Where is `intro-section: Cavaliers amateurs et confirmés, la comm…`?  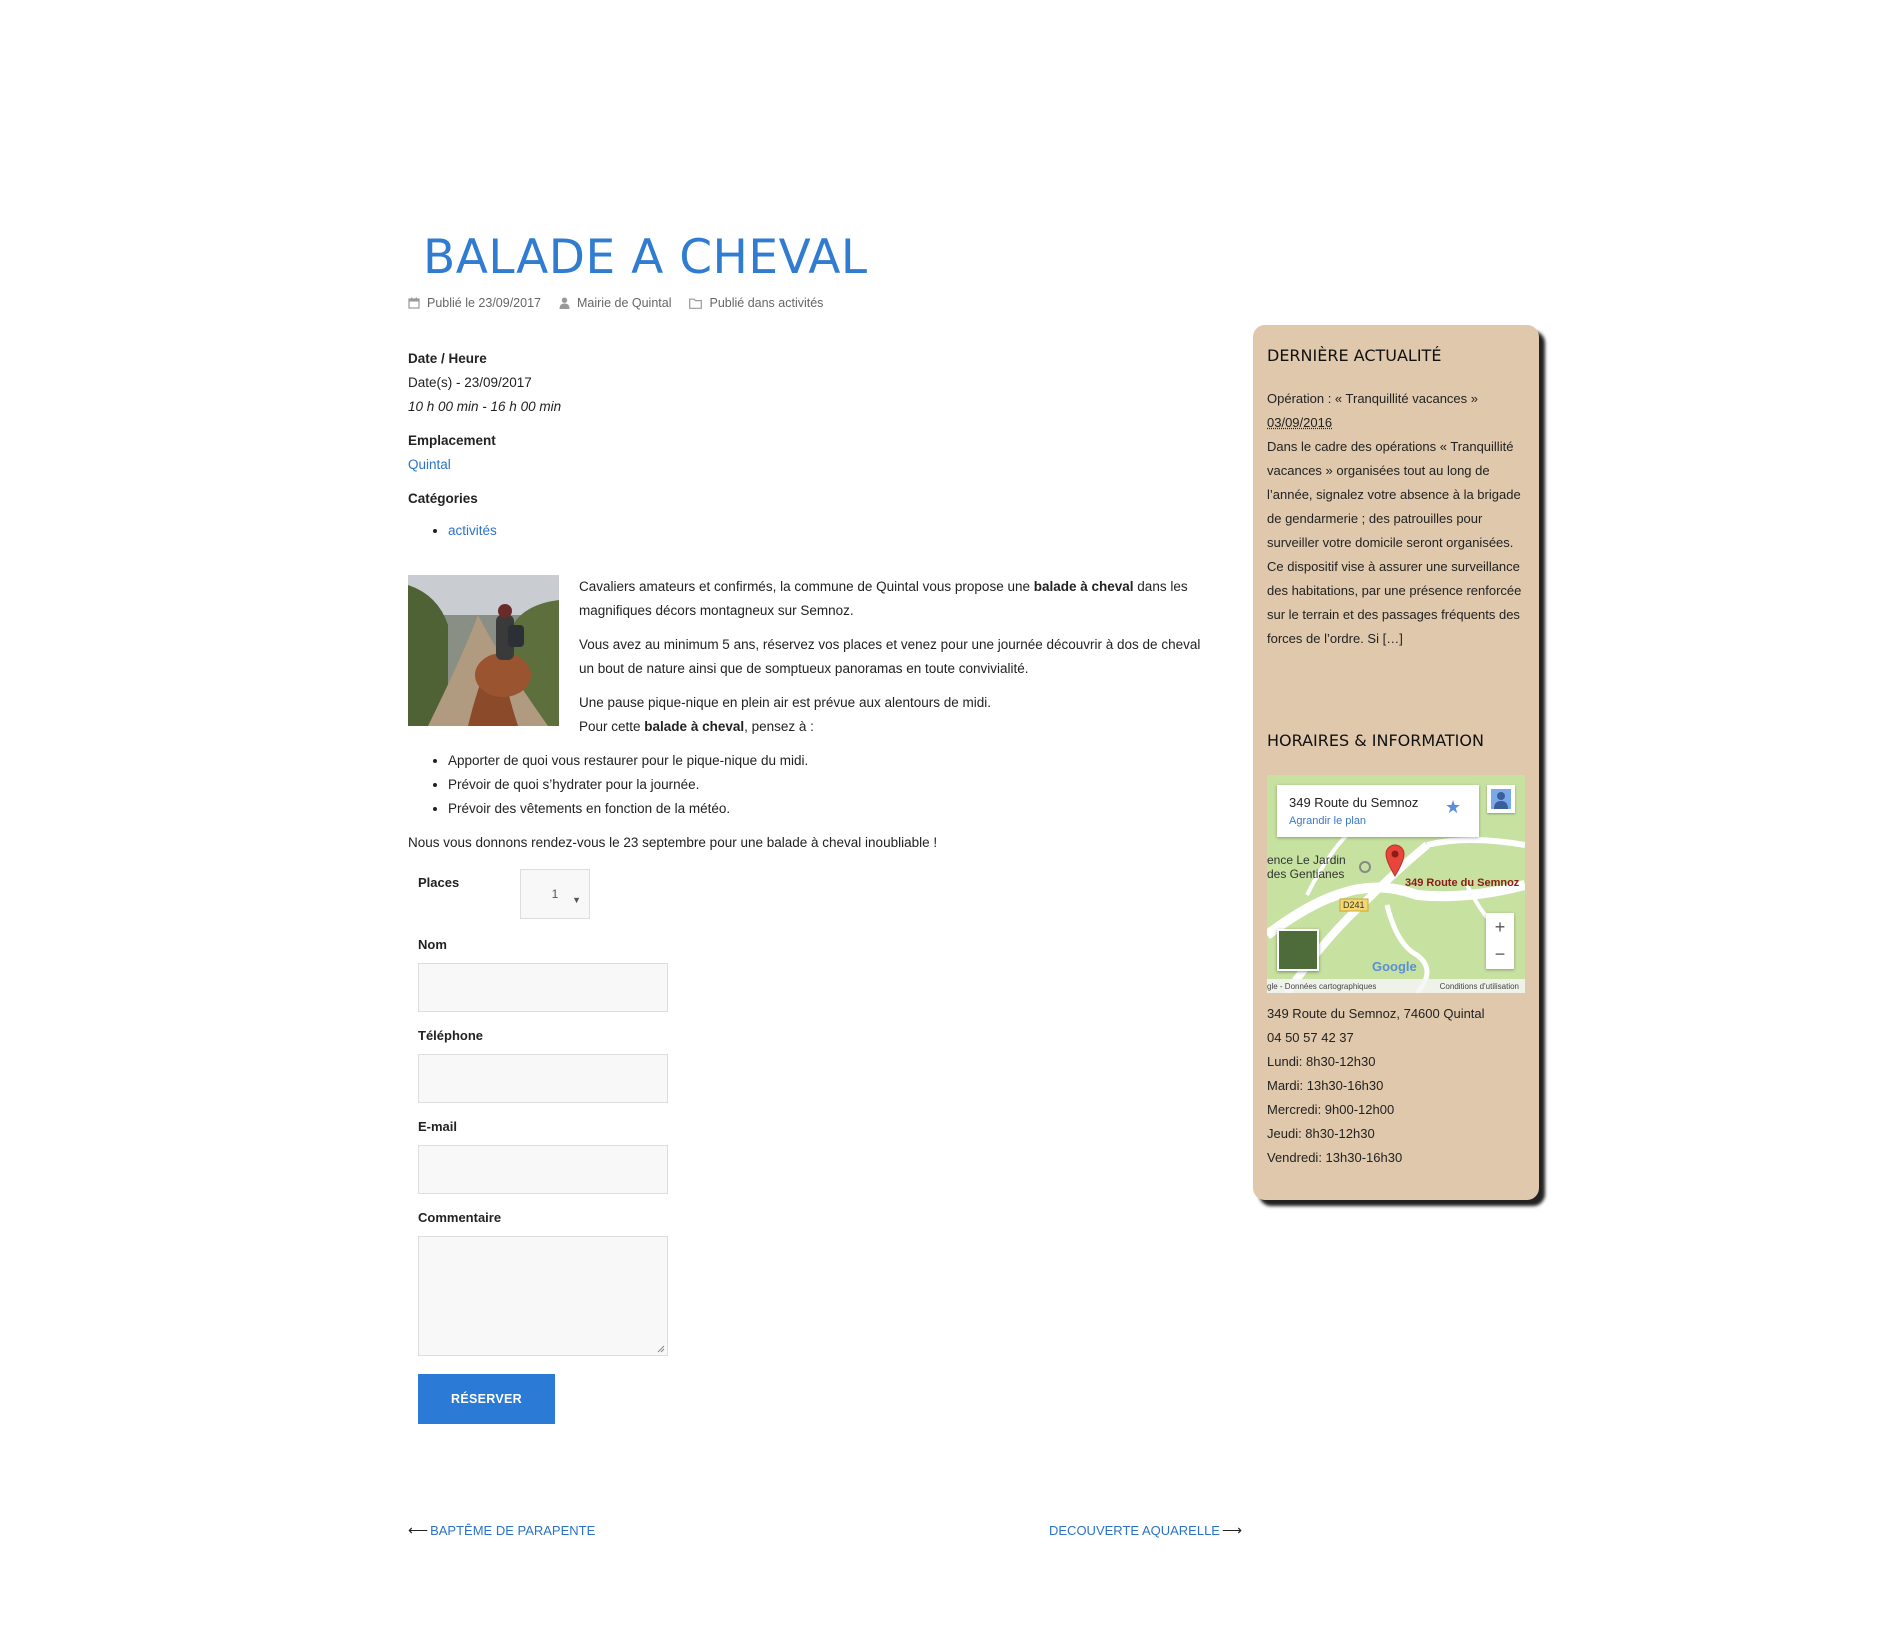 intro-section: Cavaliers amateurs et confirmés, la comm… is located at coordinates (808, 657).